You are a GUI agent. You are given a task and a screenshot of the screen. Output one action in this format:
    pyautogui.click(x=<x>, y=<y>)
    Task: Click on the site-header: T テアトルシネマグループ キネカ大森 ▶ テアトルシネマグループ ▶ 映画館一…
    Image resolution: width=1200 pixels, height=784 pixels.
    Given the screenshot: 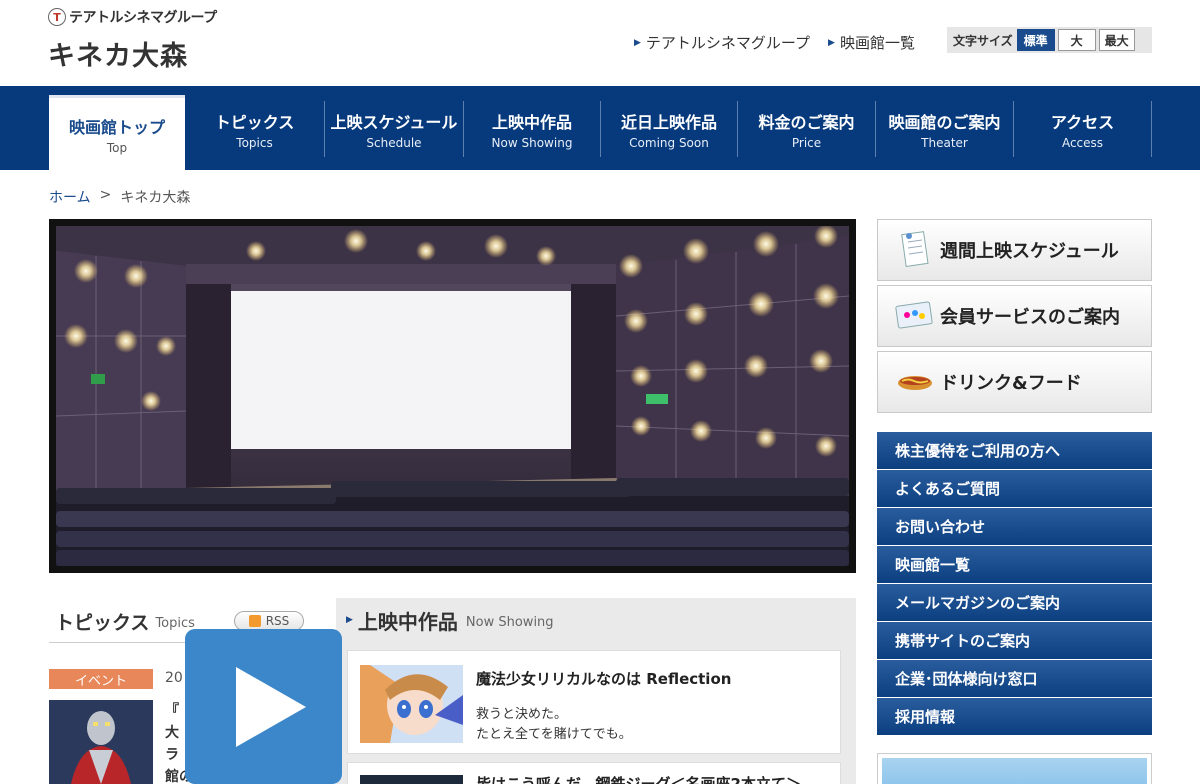 What is the action you would take?
    pyautogui.click(x=600, y=43)
    